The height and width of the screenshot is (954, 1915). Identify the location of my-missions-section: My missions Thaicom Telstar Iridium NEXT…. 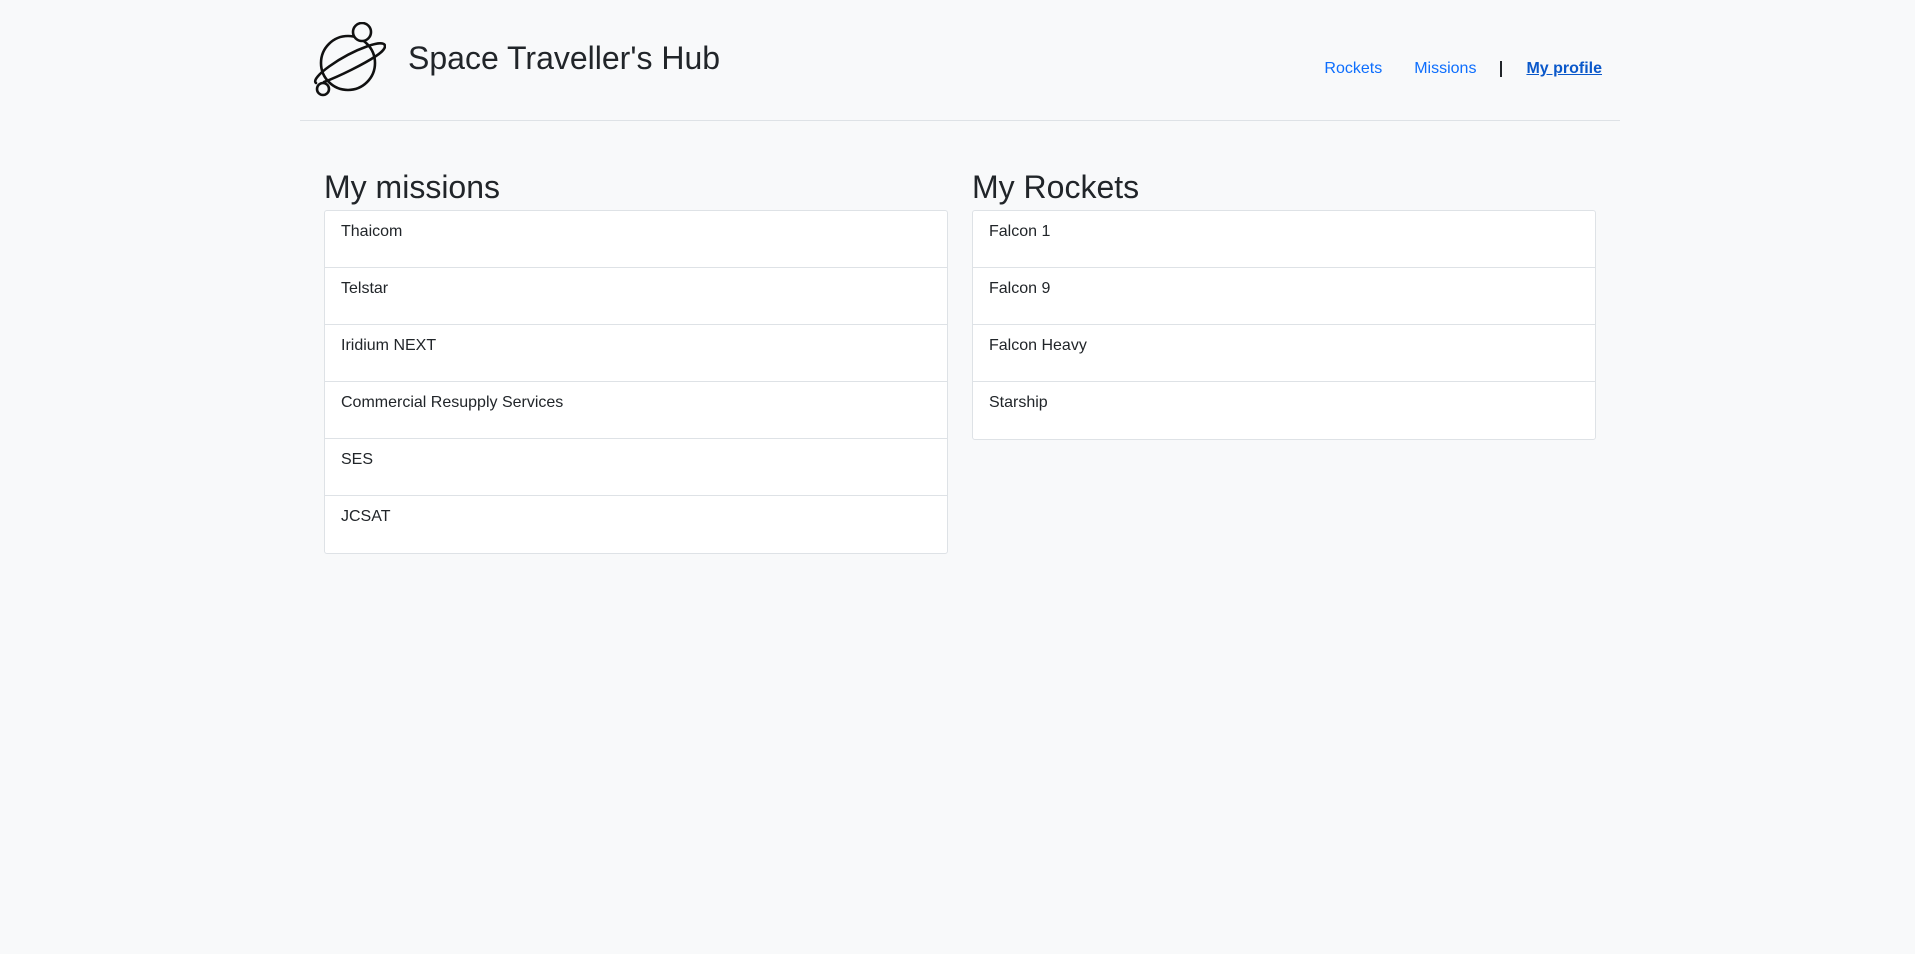
(636, 361).